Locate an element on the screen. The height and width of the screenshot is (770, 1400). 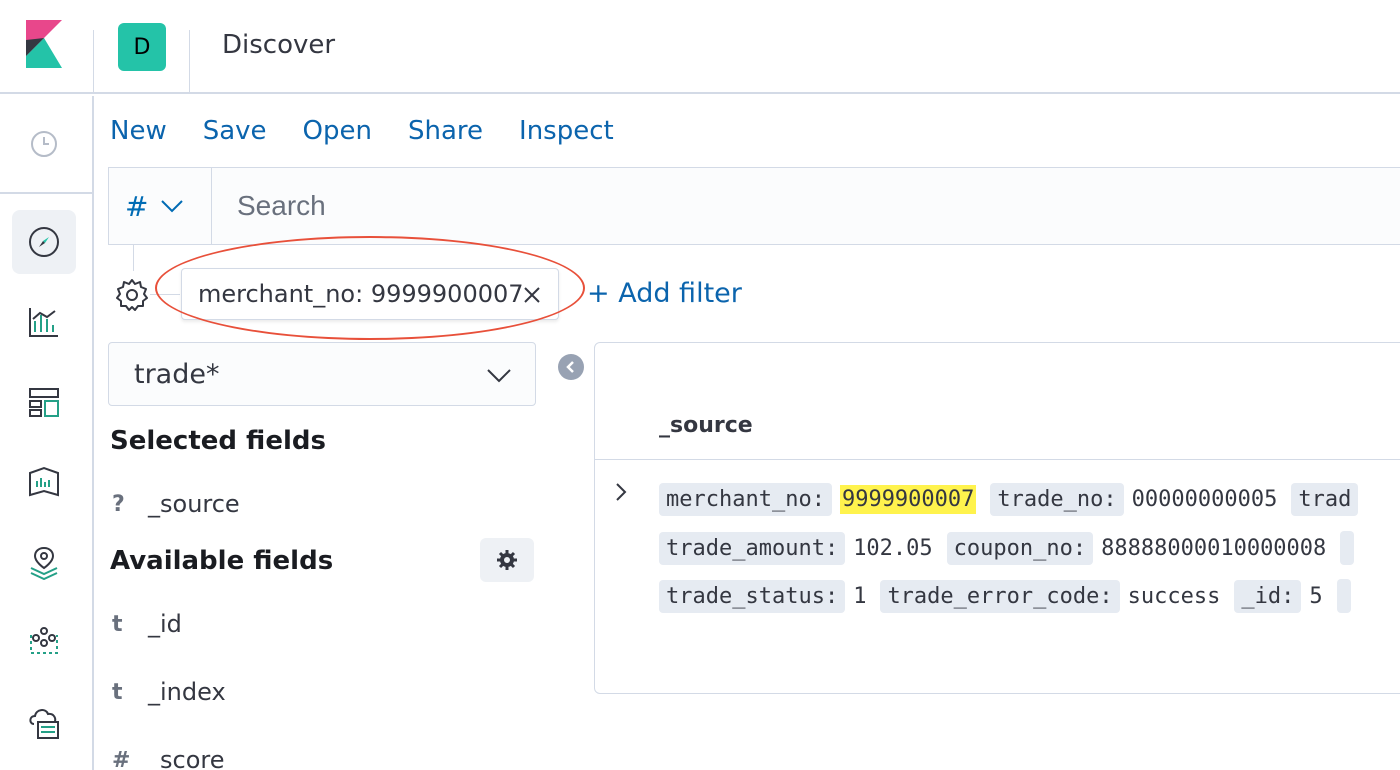
machine-learning-icon is located at coordinates (44, 640).